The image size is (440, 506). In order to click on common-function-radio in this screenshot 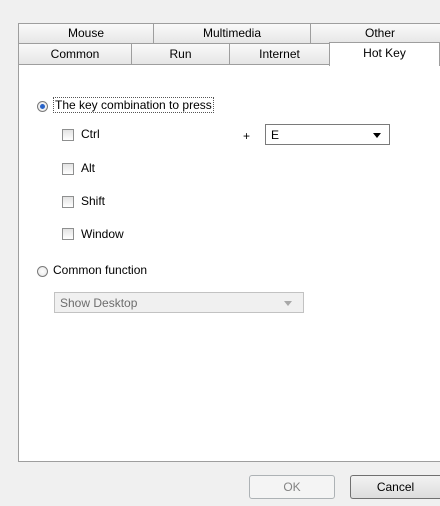, I will do `click(42, 271)`.